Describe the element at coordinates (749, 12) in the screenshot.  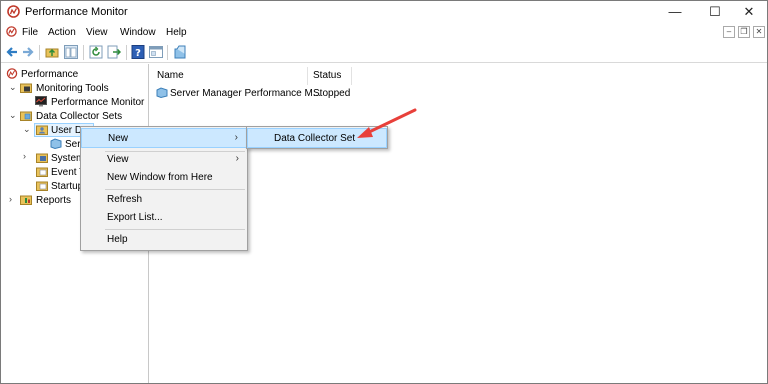
I see `close-button: ✕` at that location.